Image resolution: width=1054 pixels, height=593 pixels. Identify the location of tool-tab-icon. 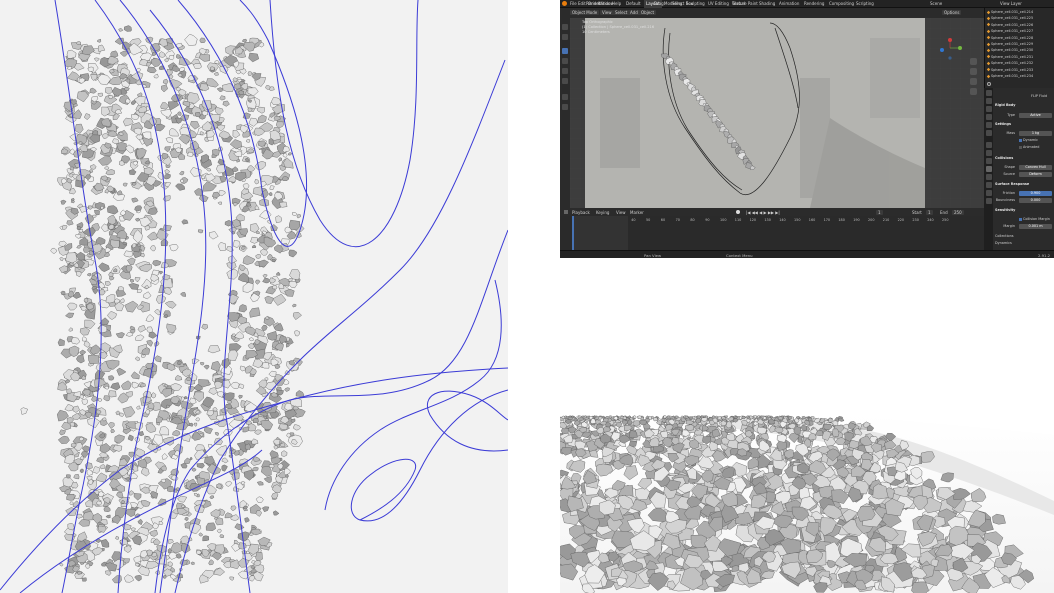
(988, 93).